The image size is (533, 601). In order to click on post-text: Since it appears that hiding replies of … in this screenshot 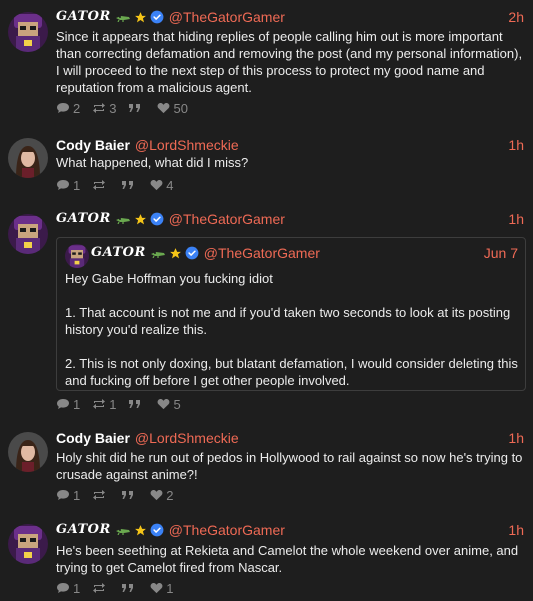, I will do `click(291, 62)`.